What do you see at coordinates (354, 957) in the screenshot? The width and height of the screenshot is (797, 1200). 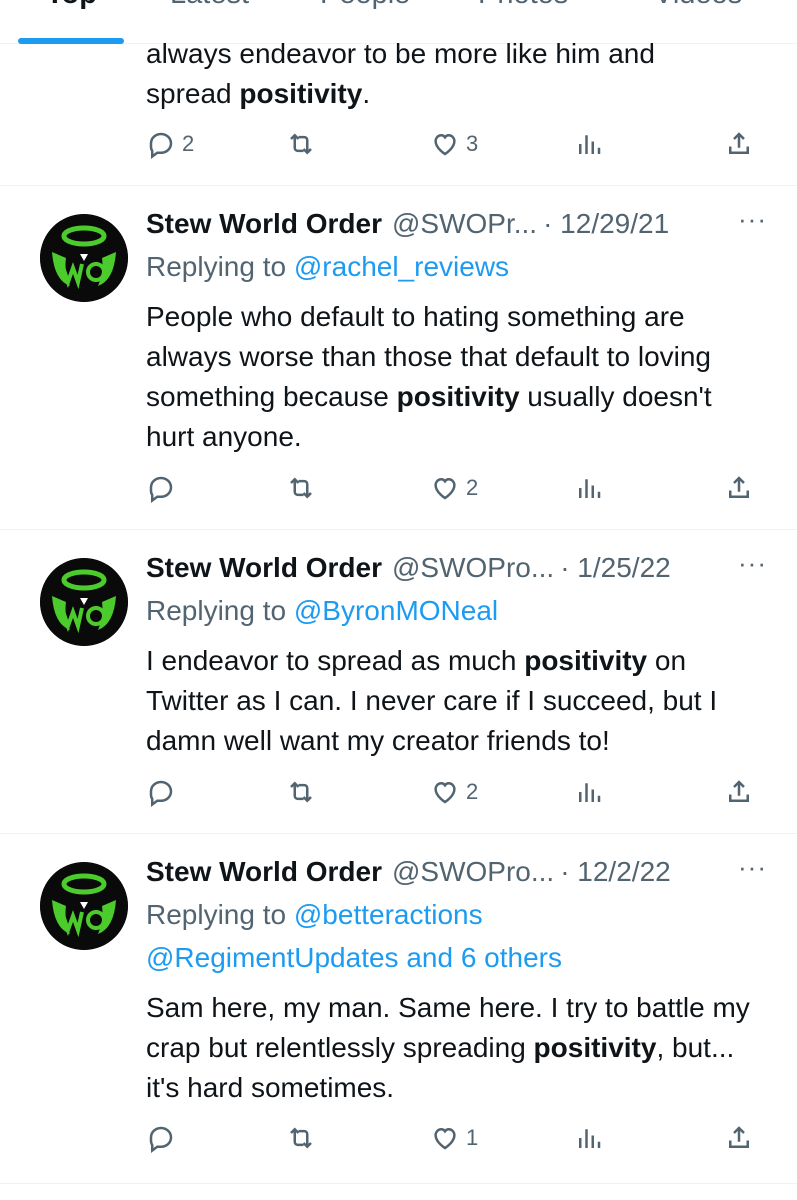 I see `mention-link-others: @RegimentUpdates and 6 others` at bounding box center [354, 957].